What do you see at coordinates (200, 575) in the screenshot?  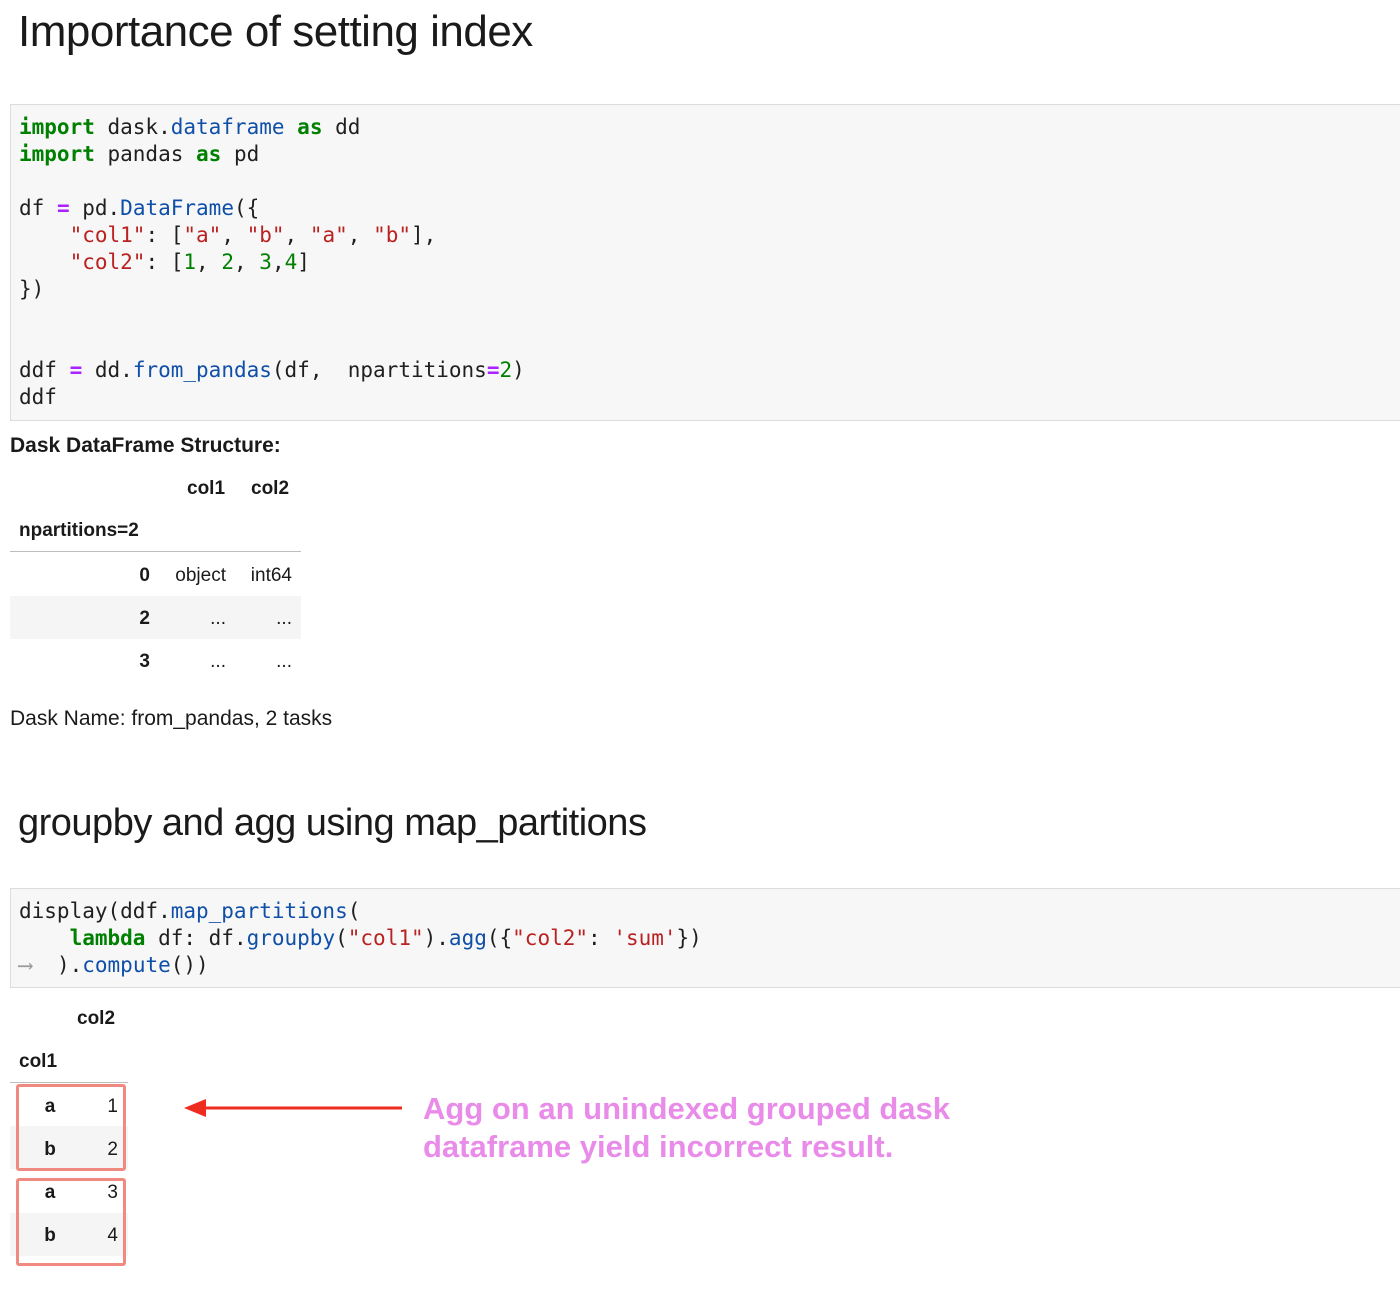 I see `cell-col1: object` at bounding box center [200, 575].